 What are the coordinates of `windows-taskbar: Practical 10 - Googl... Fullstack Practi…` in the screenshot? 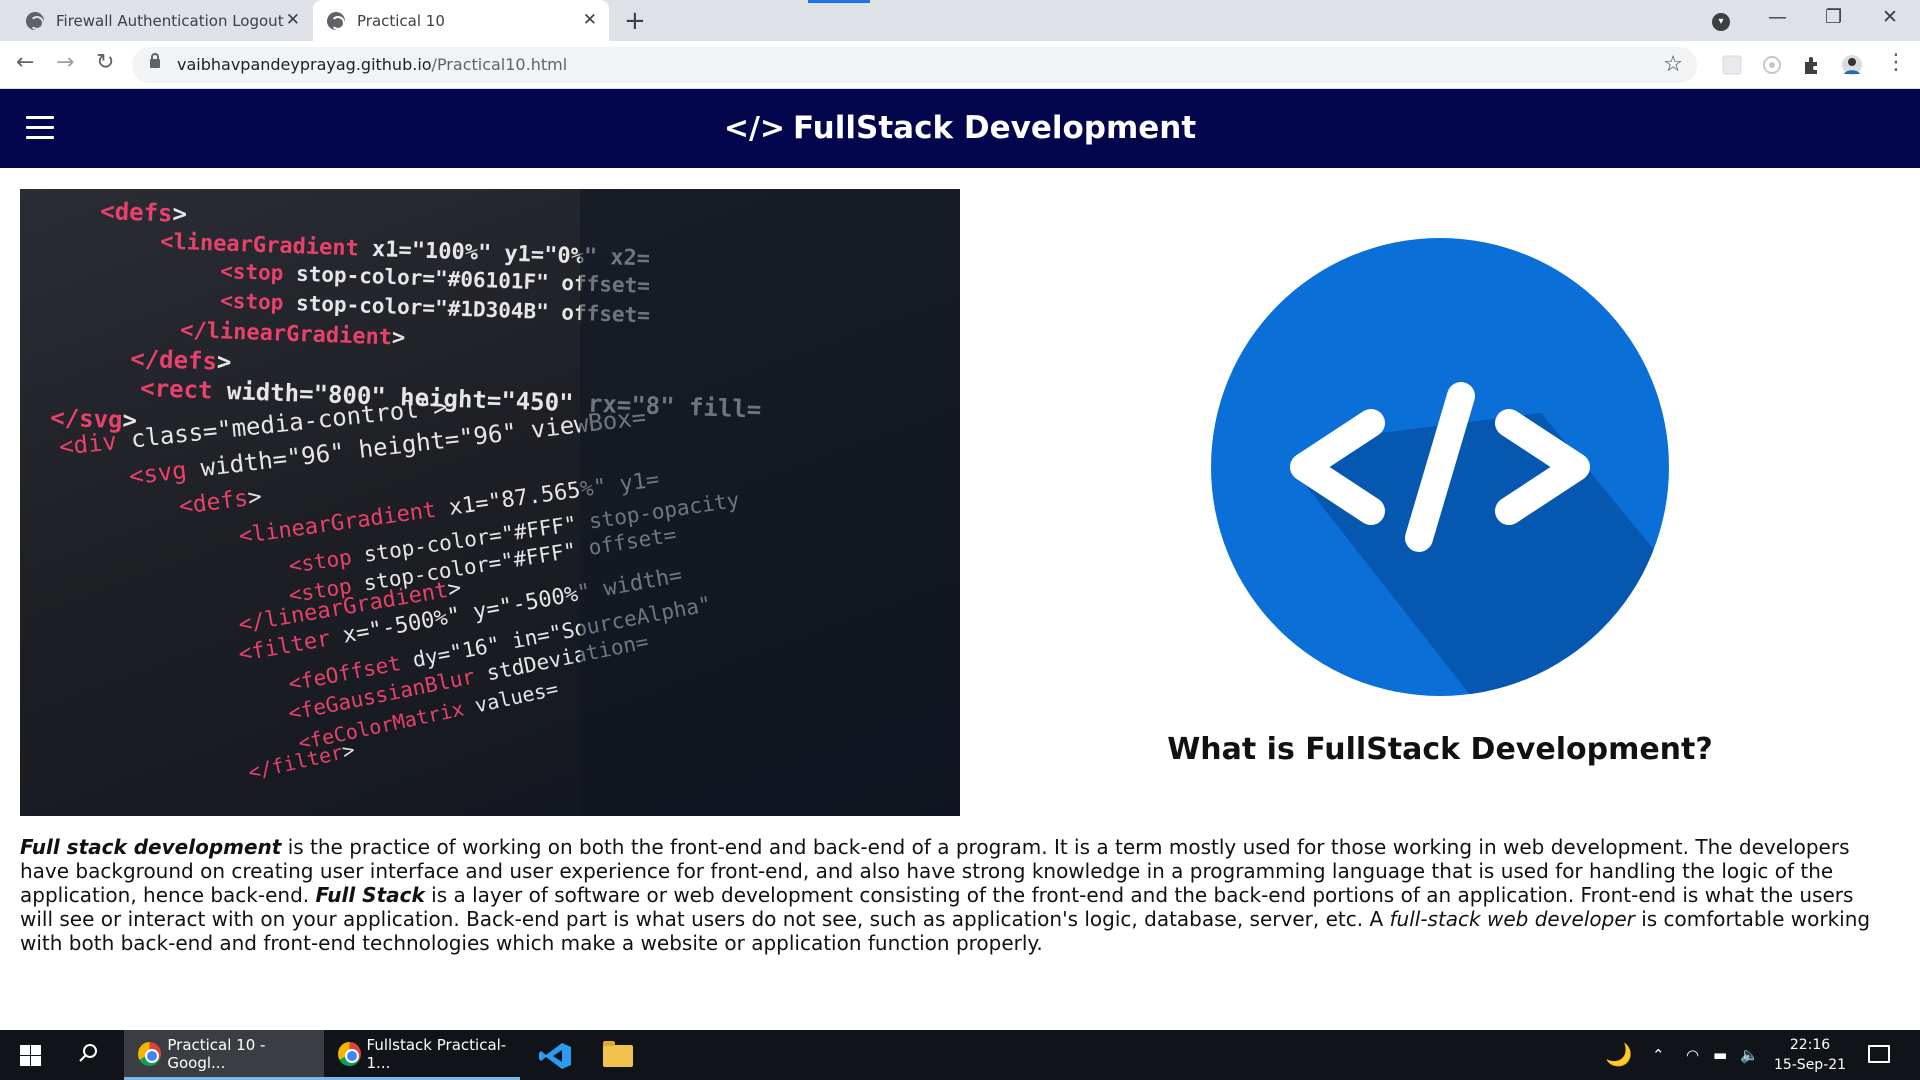 It's located at (960, 1055).